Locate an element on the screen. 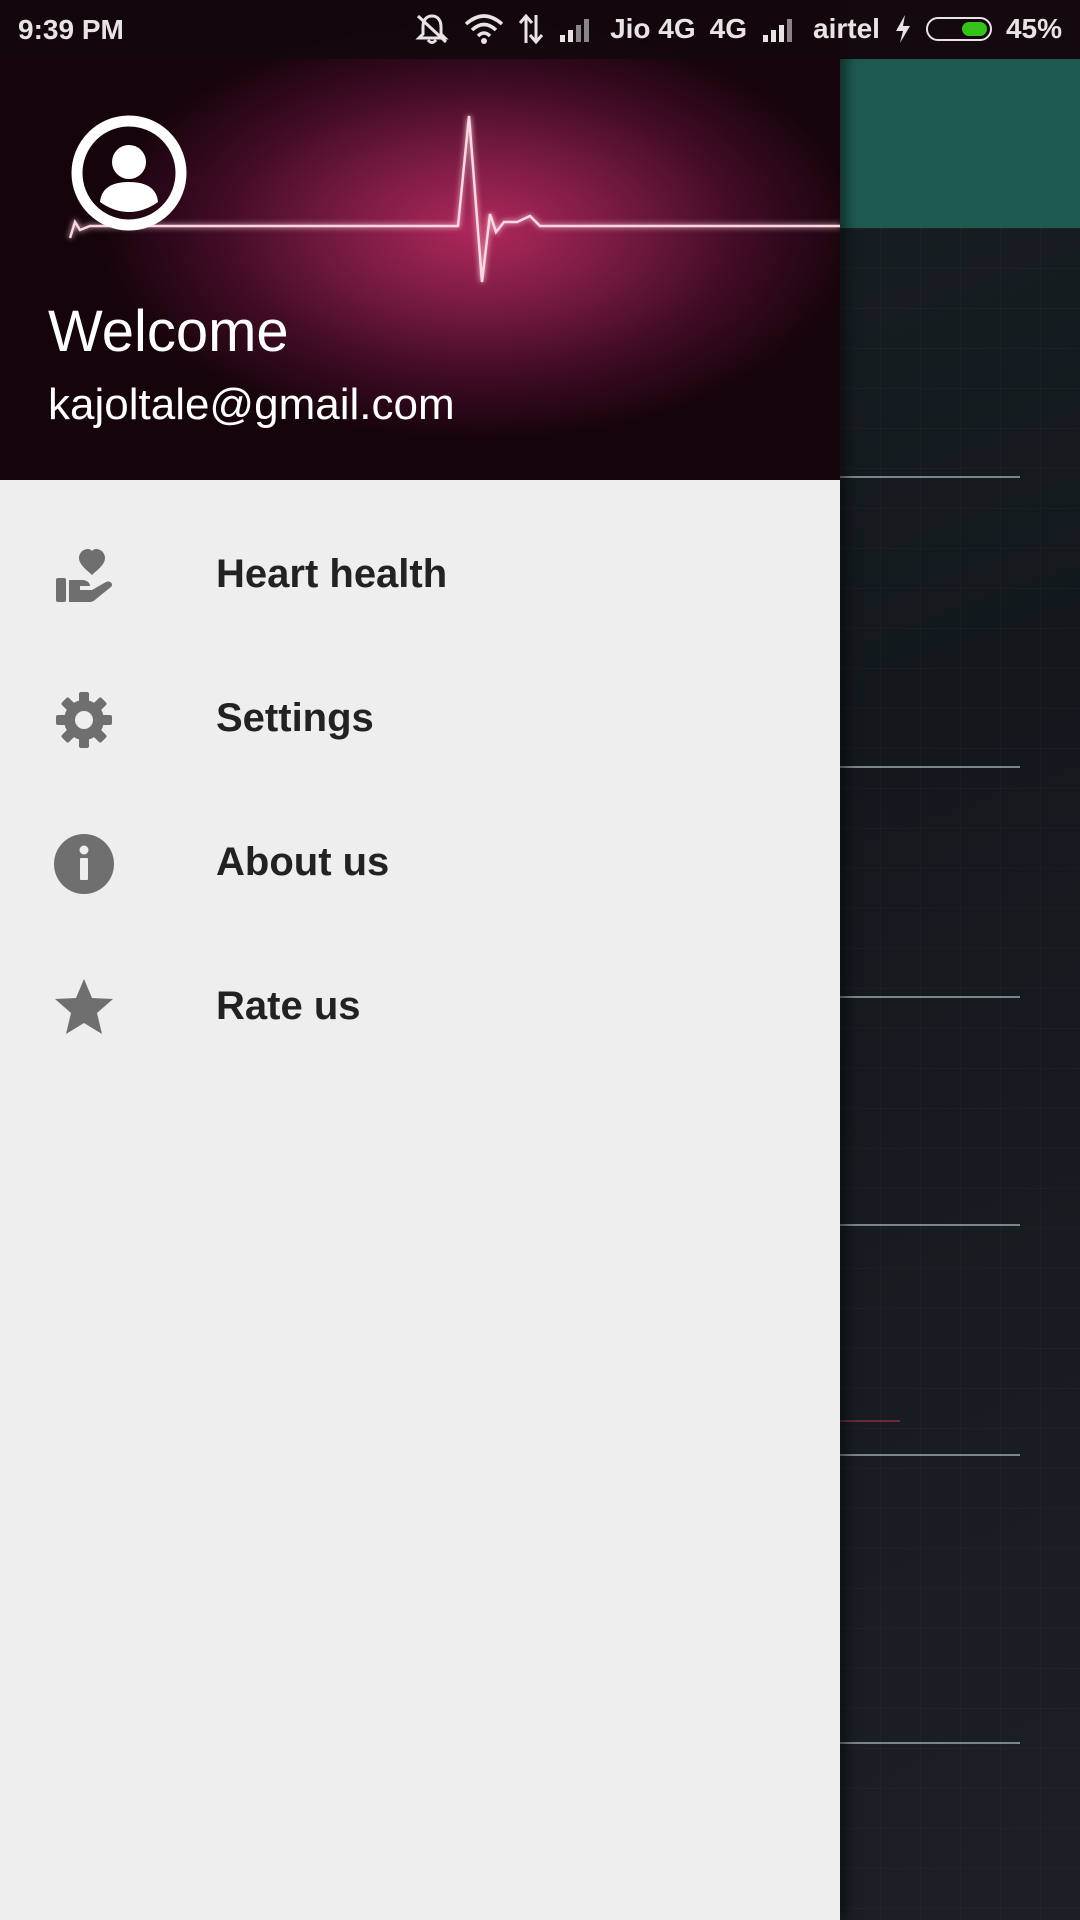  battery-level is located at coordinates (974, 29).